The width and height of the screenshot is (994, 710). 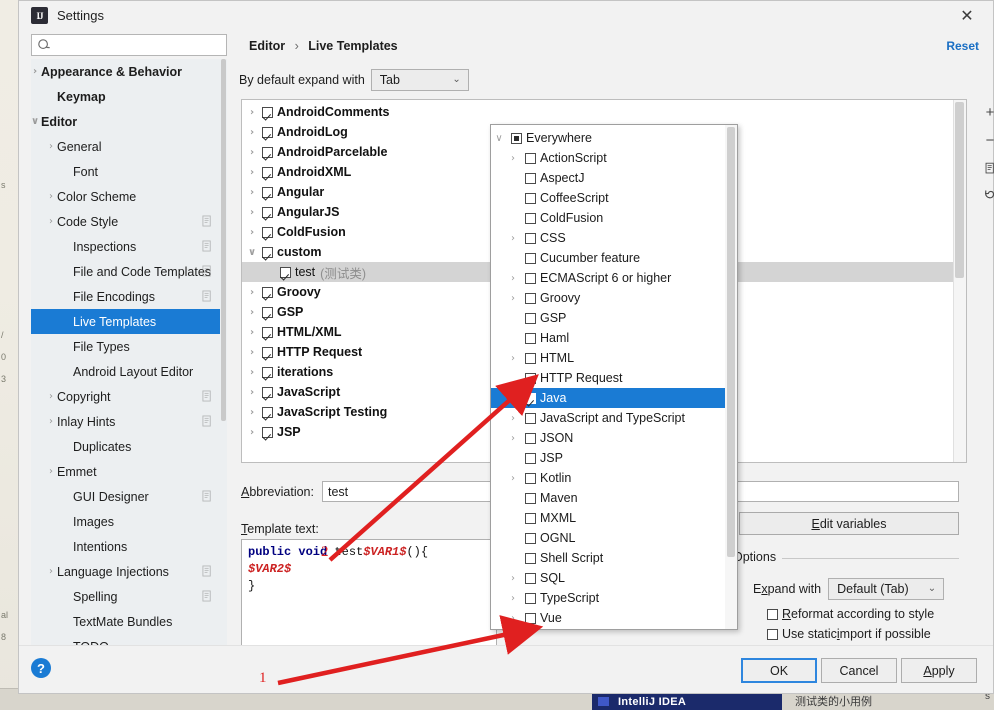 I want to click on sidebar-item-intentions: Intentions, so click(x=129, y=546).